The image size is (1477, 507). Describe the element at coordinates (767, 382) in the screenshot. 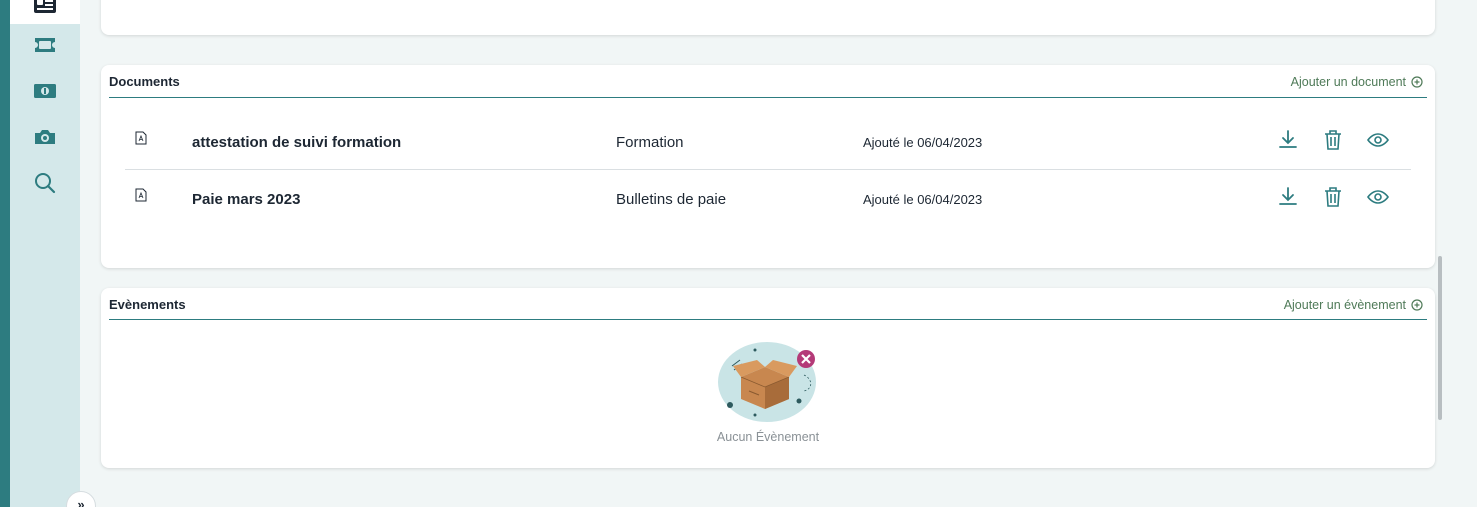

I see `empty-box-icon` at that location.